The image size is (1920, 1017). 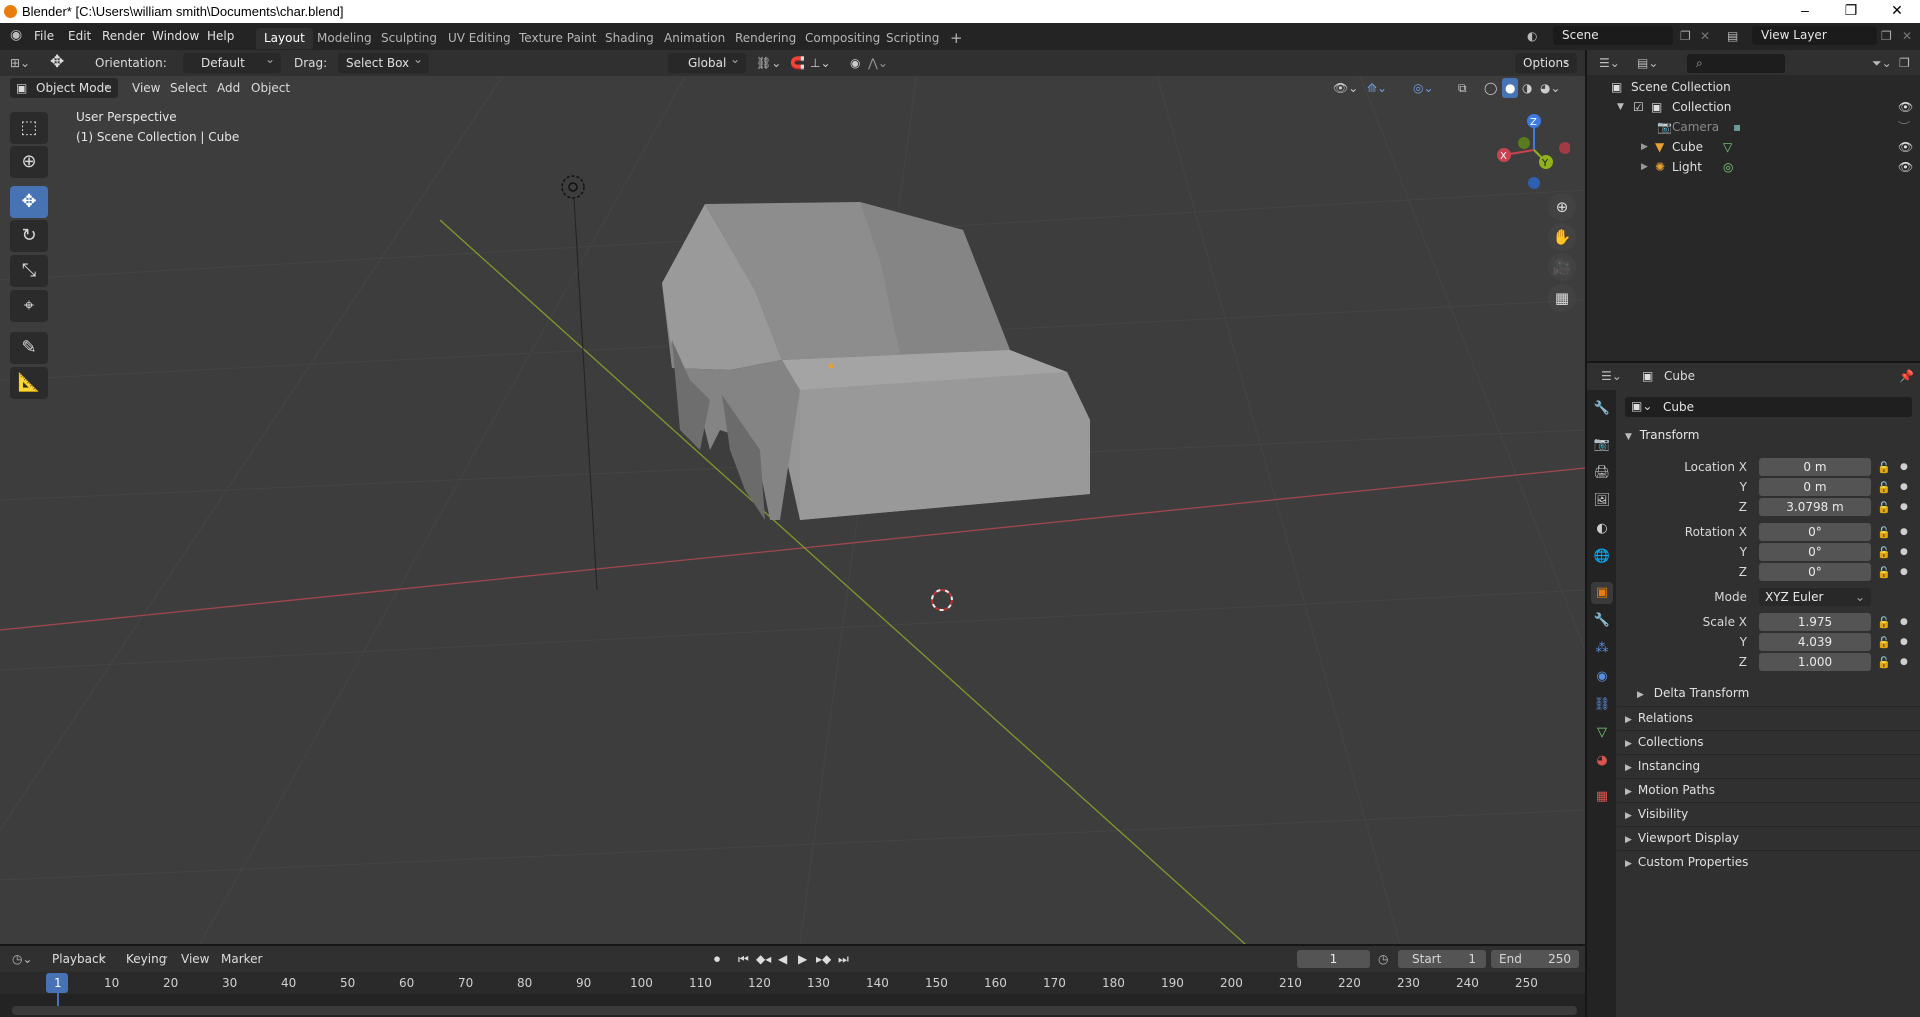 I want to click on location-x-field: 0 m, so click(x=1815, y=467).